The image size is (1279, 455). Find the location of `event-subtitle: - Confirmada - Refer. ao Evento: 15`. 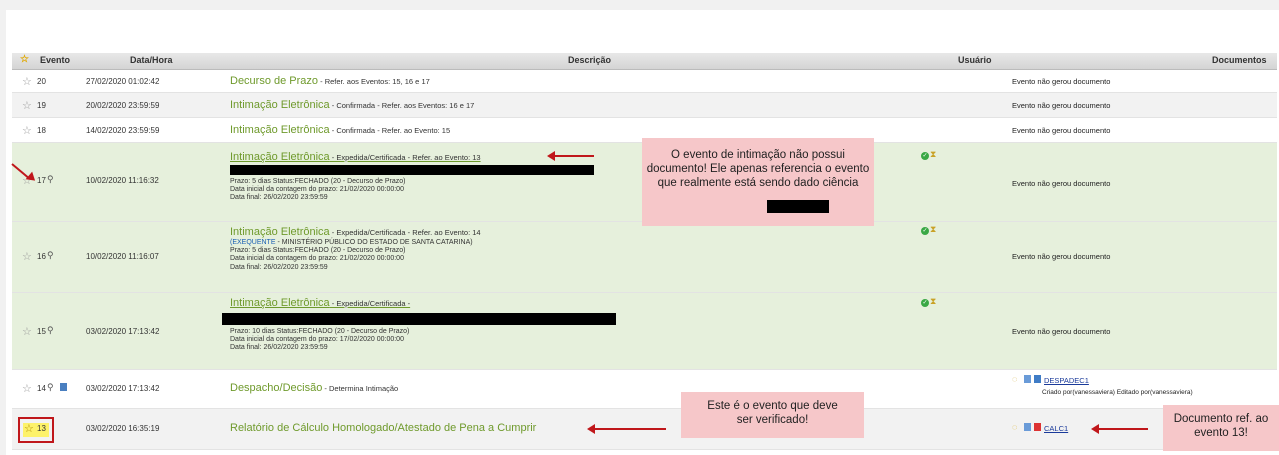

event-subtitle: - Confirmada - Refer. ao Evento: 15 is located at coordinates (390, 130).